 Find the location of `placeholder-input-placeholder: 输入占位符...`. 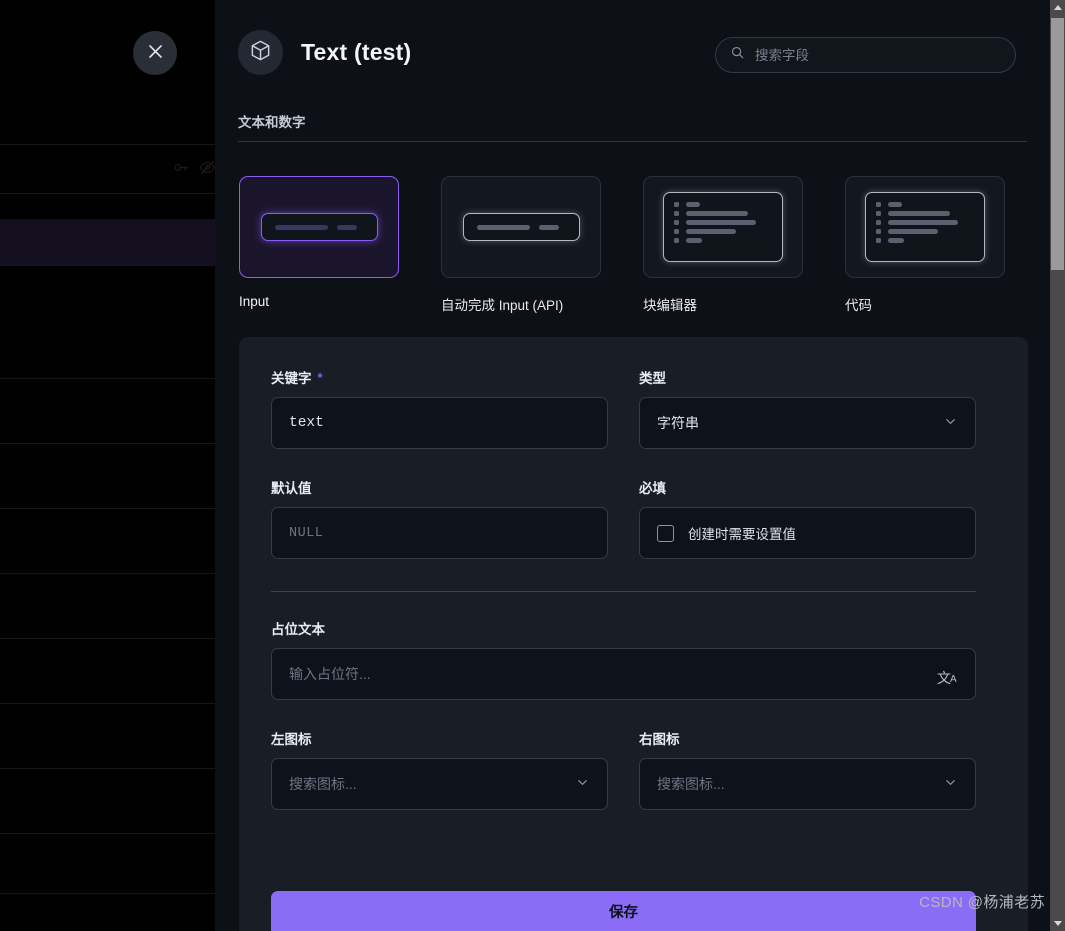

placeholder-input-placeholder: 输入占位符... is located at coordinates (330, 674).